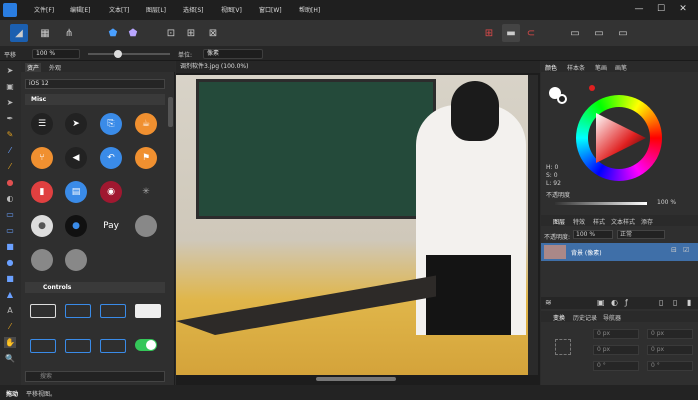 This screenshot has height=400, width=698. What do you see at coordinates (10, 214) in the screenshot?
I see `crop-tool-icon: ▭` at bounding box center [10, 214].